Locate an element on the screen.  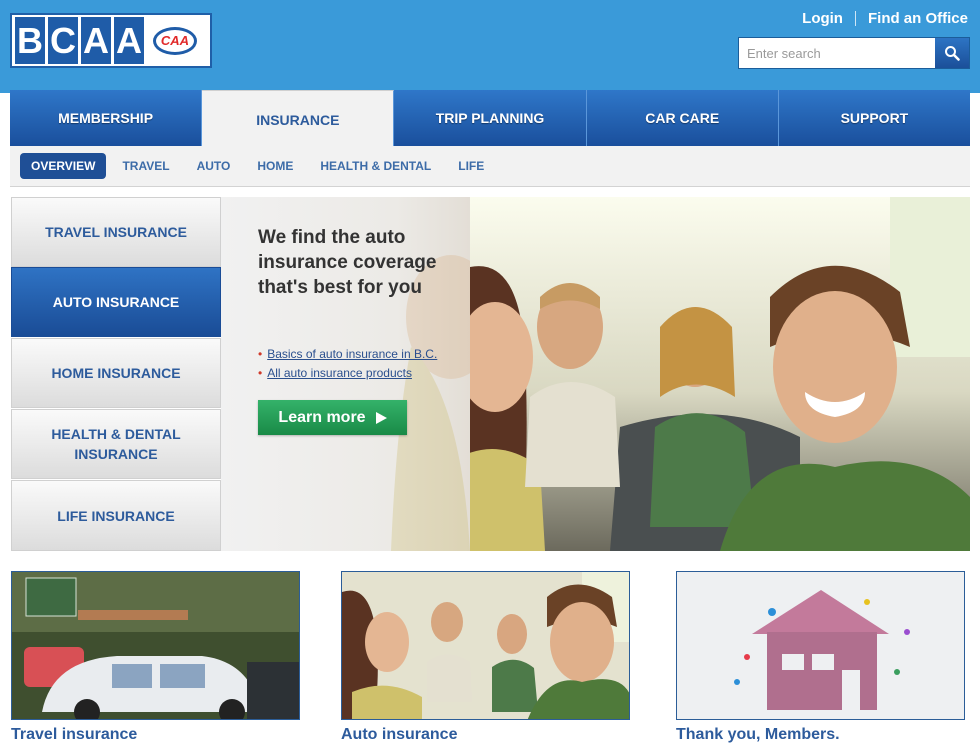
top-links: Login Find an Office is located at coordinates (885, 18).